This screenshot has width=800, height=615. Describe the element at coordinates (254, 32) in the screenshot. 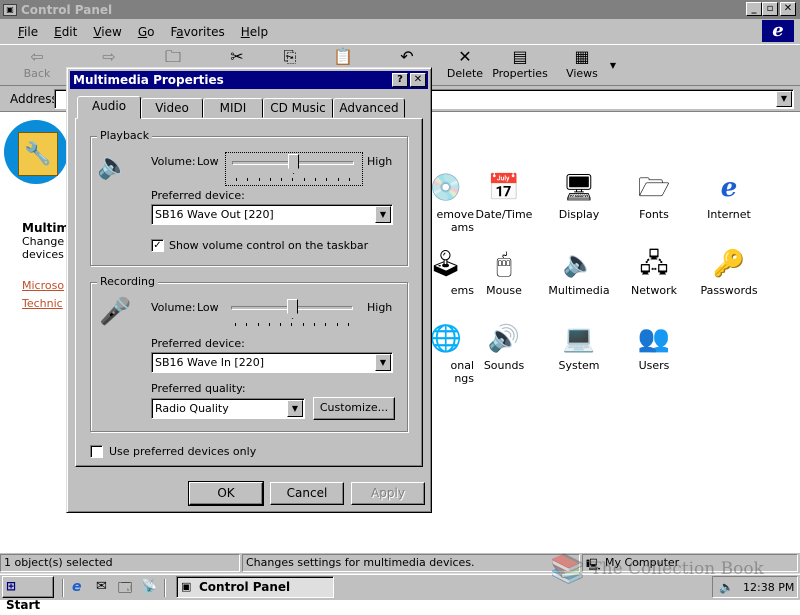

I see `menu-help: Help` at that location.